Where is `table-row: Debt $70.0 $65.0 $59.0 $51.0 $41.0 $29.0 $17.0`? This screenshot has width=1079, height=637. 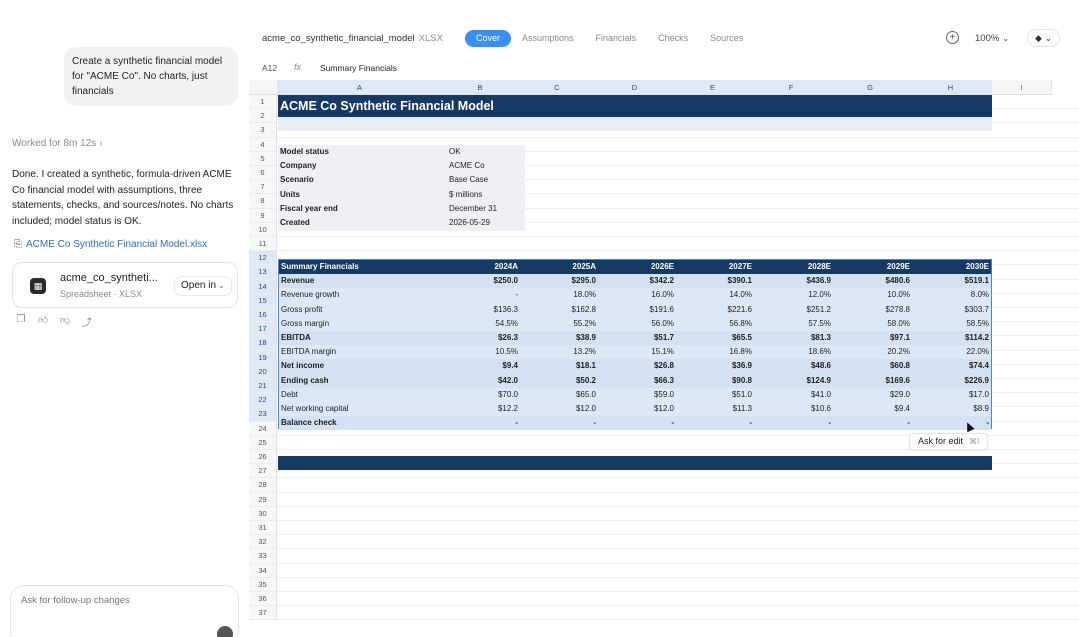 table-row: Debt $70.0 $65.0 $59.0 $51.0 $41.0 $29.0 $17.0 is located at coordinates (635, 395).